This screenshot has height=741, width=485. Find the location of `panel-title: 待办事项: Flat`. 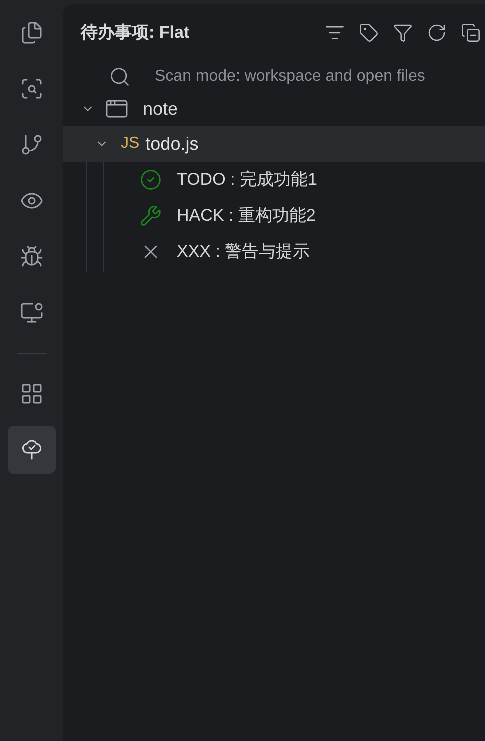

panel-title: 待办事项: Flat is located at coordinates (136, 33).